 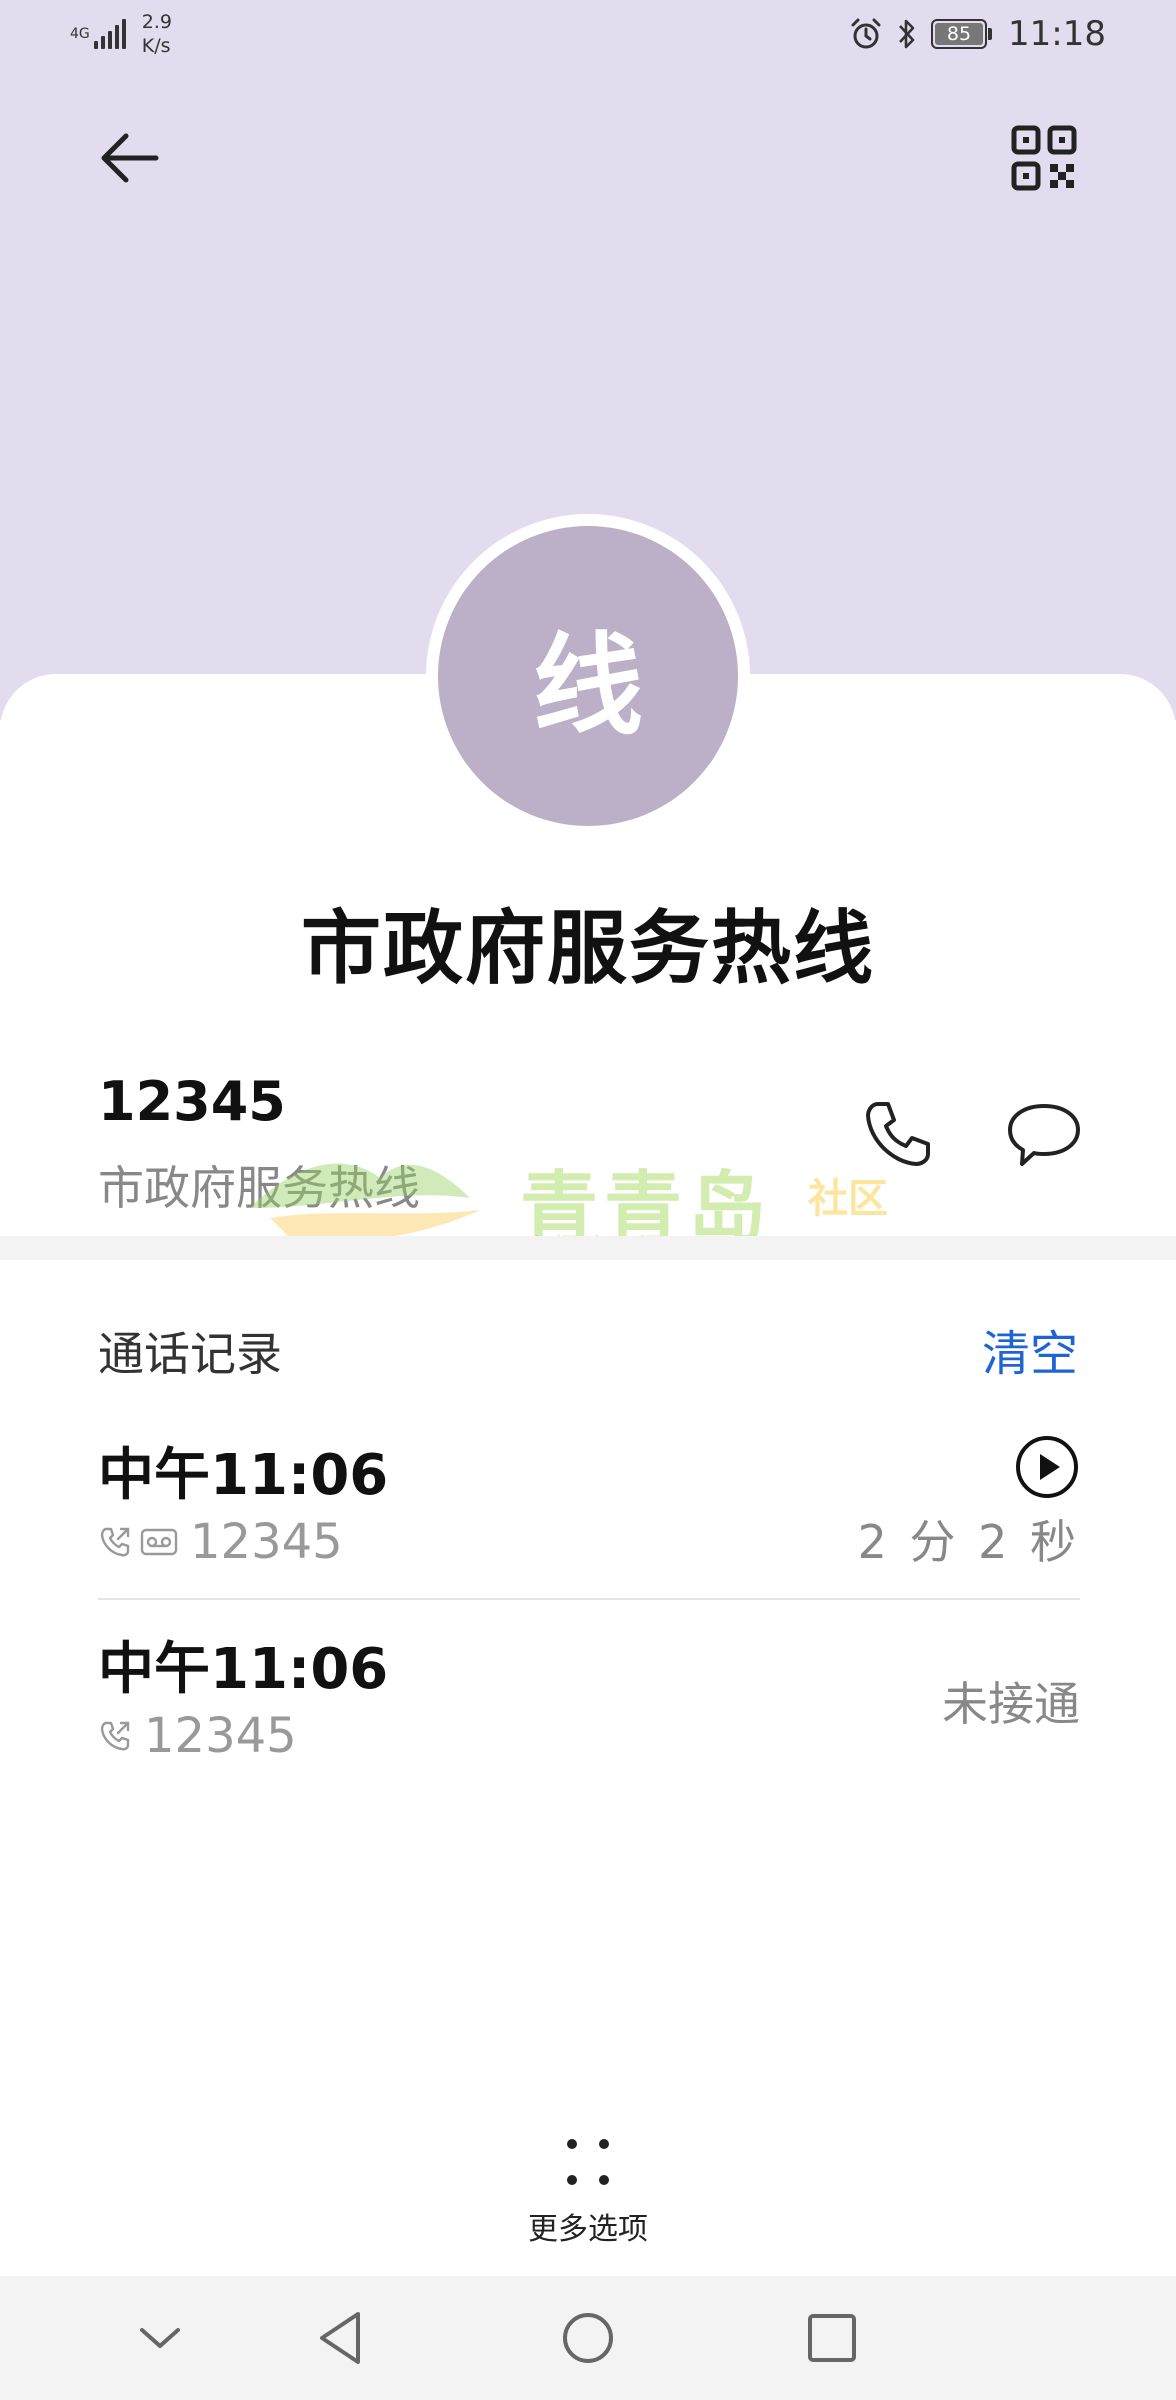 I want to click on signal-strength-icon, so click(x=109, y=34).